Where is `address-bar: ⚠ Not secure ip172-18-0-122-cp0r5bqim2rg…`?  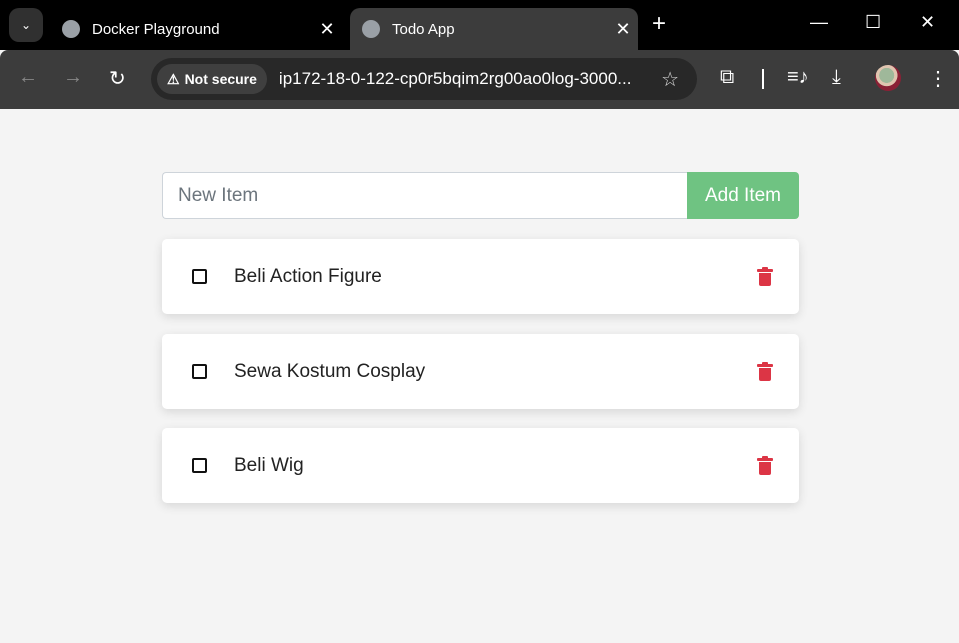
address-bar: ⚠ Not secure ip172-18-0-122-cp0r5bqim2rg… is located at coordinates (424, 79).